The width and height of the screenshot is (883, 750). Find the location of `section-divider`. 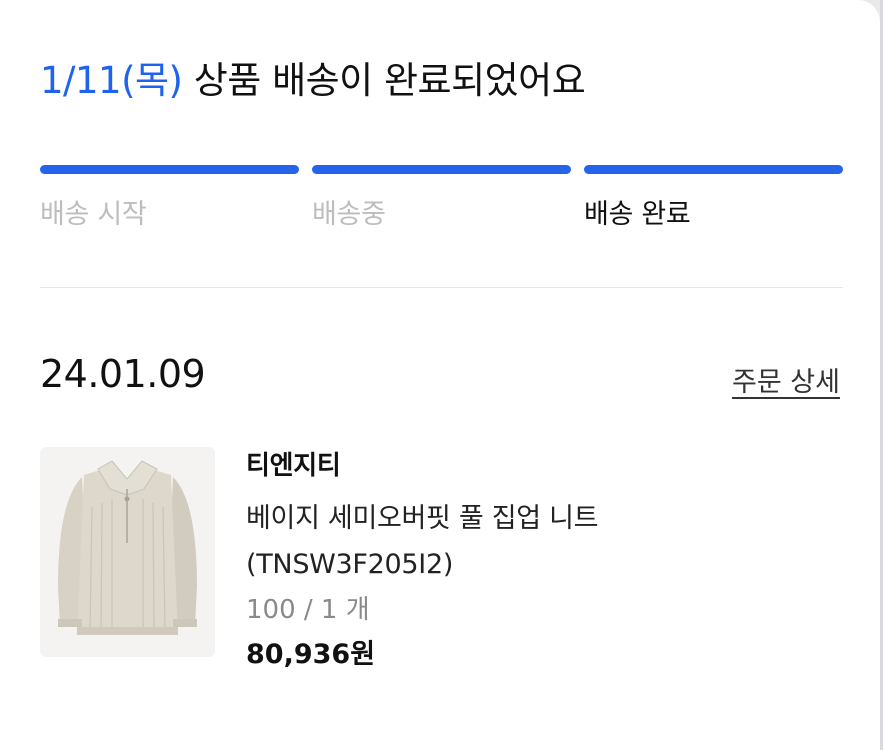

section-divider is located at coordinates (441, 287).